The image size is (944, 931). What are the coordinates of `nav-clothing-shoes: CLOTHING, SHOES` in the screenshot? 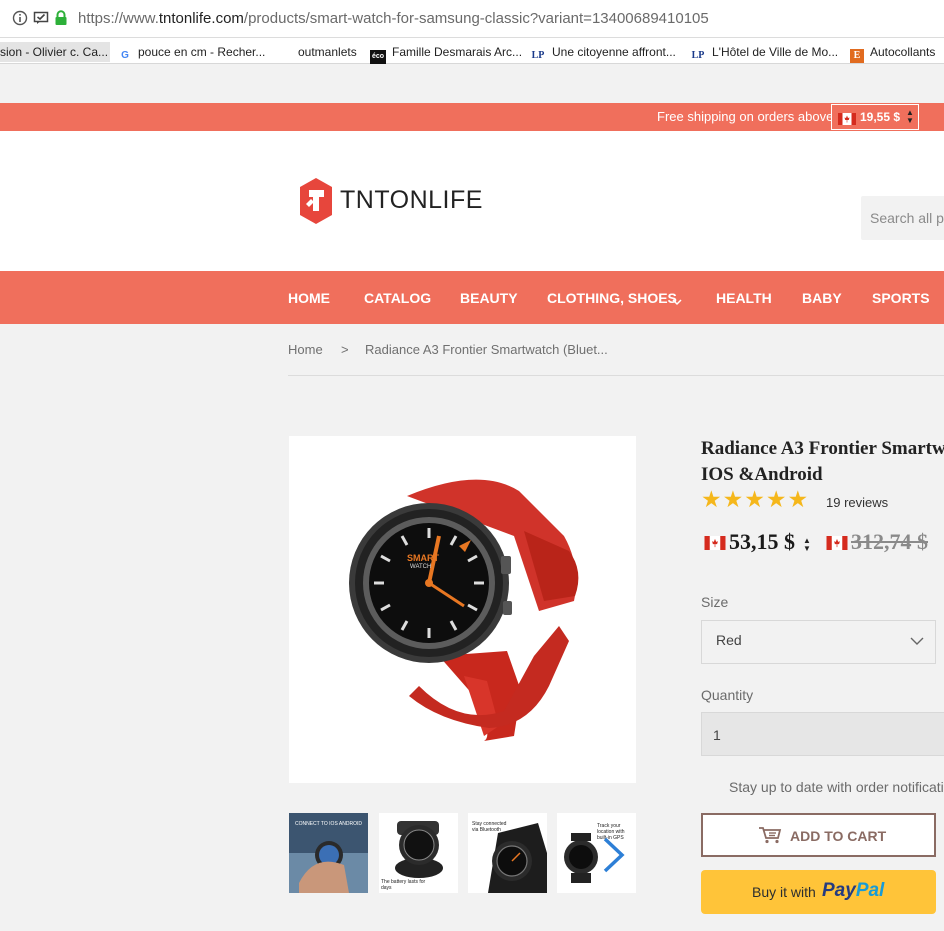 It's located at (612, 298).